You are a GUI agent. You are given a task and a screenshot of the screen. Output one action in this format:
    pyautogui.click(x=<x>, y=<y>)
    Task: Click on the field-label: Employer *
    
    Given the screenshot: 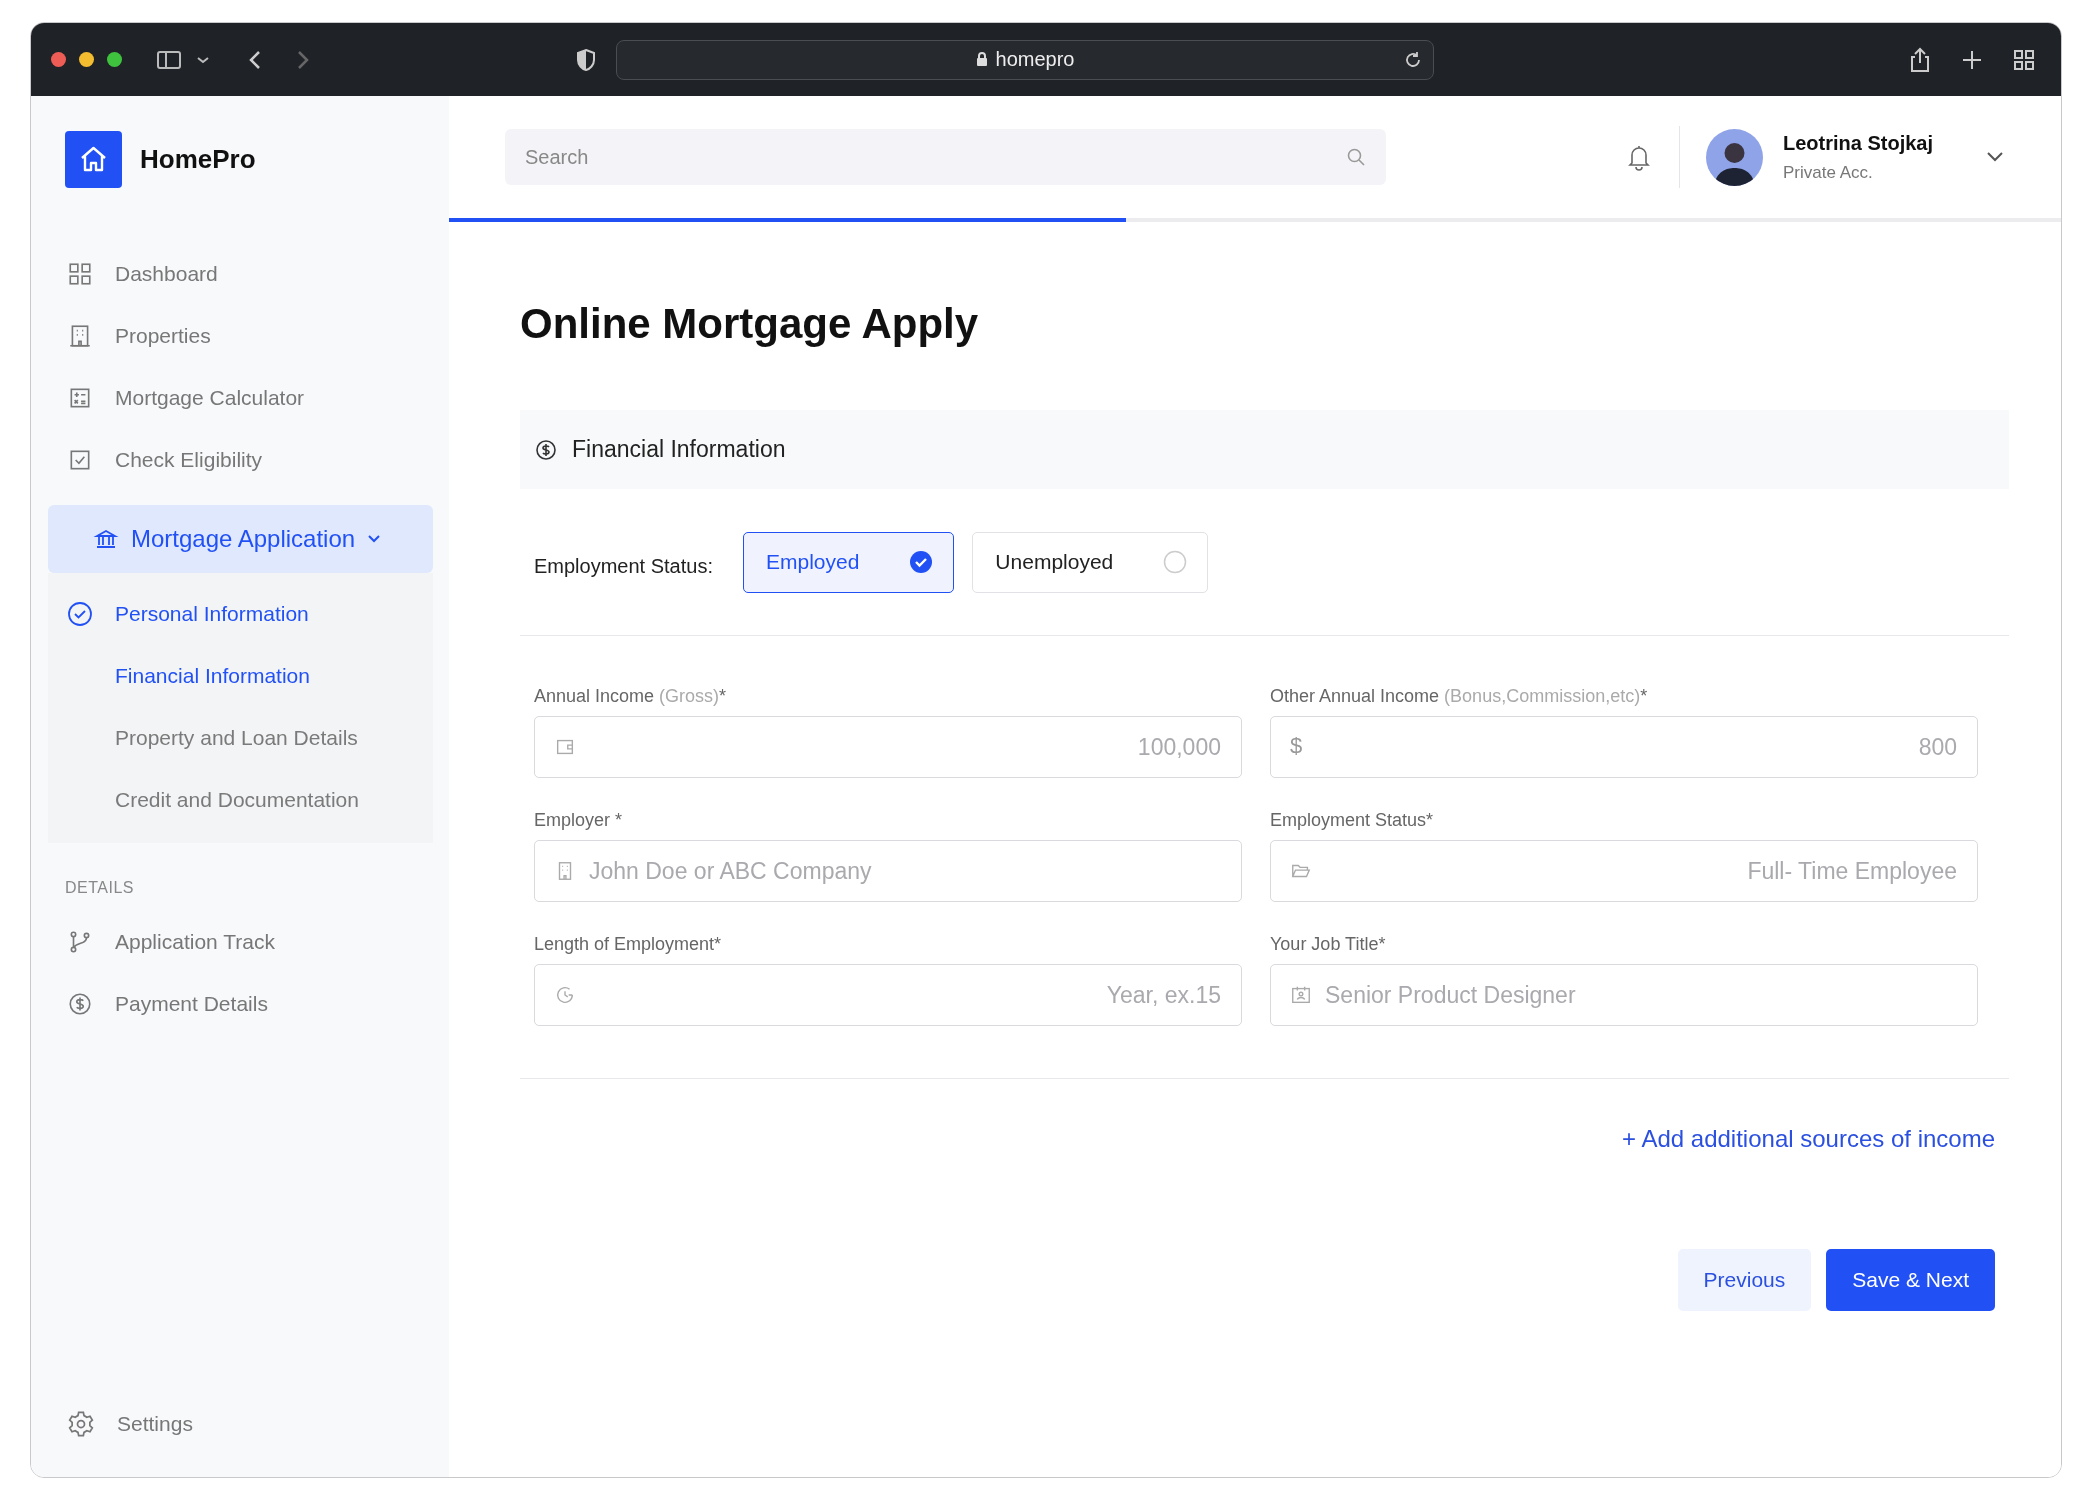 What is the action you would take?
    pyautogui.click(x=579, y=820)
    